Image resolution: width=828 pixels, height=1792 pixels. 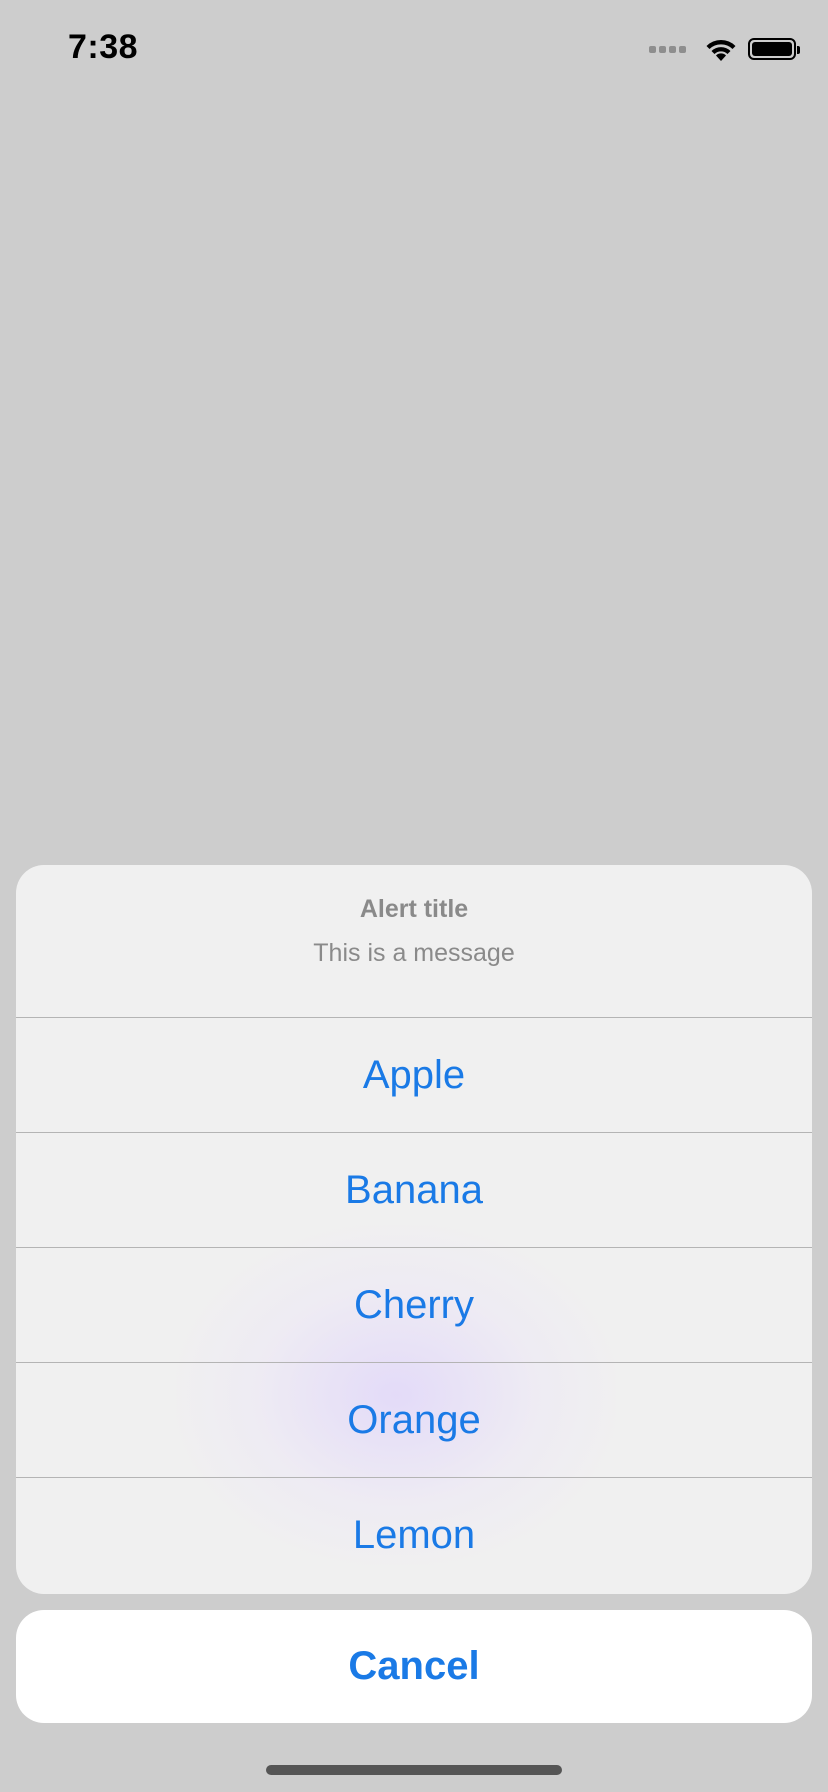 What do you see at coordinates (414, 909) in the screenshot?
I see `alert-title: Alert title` at bounding box center [414, 909].